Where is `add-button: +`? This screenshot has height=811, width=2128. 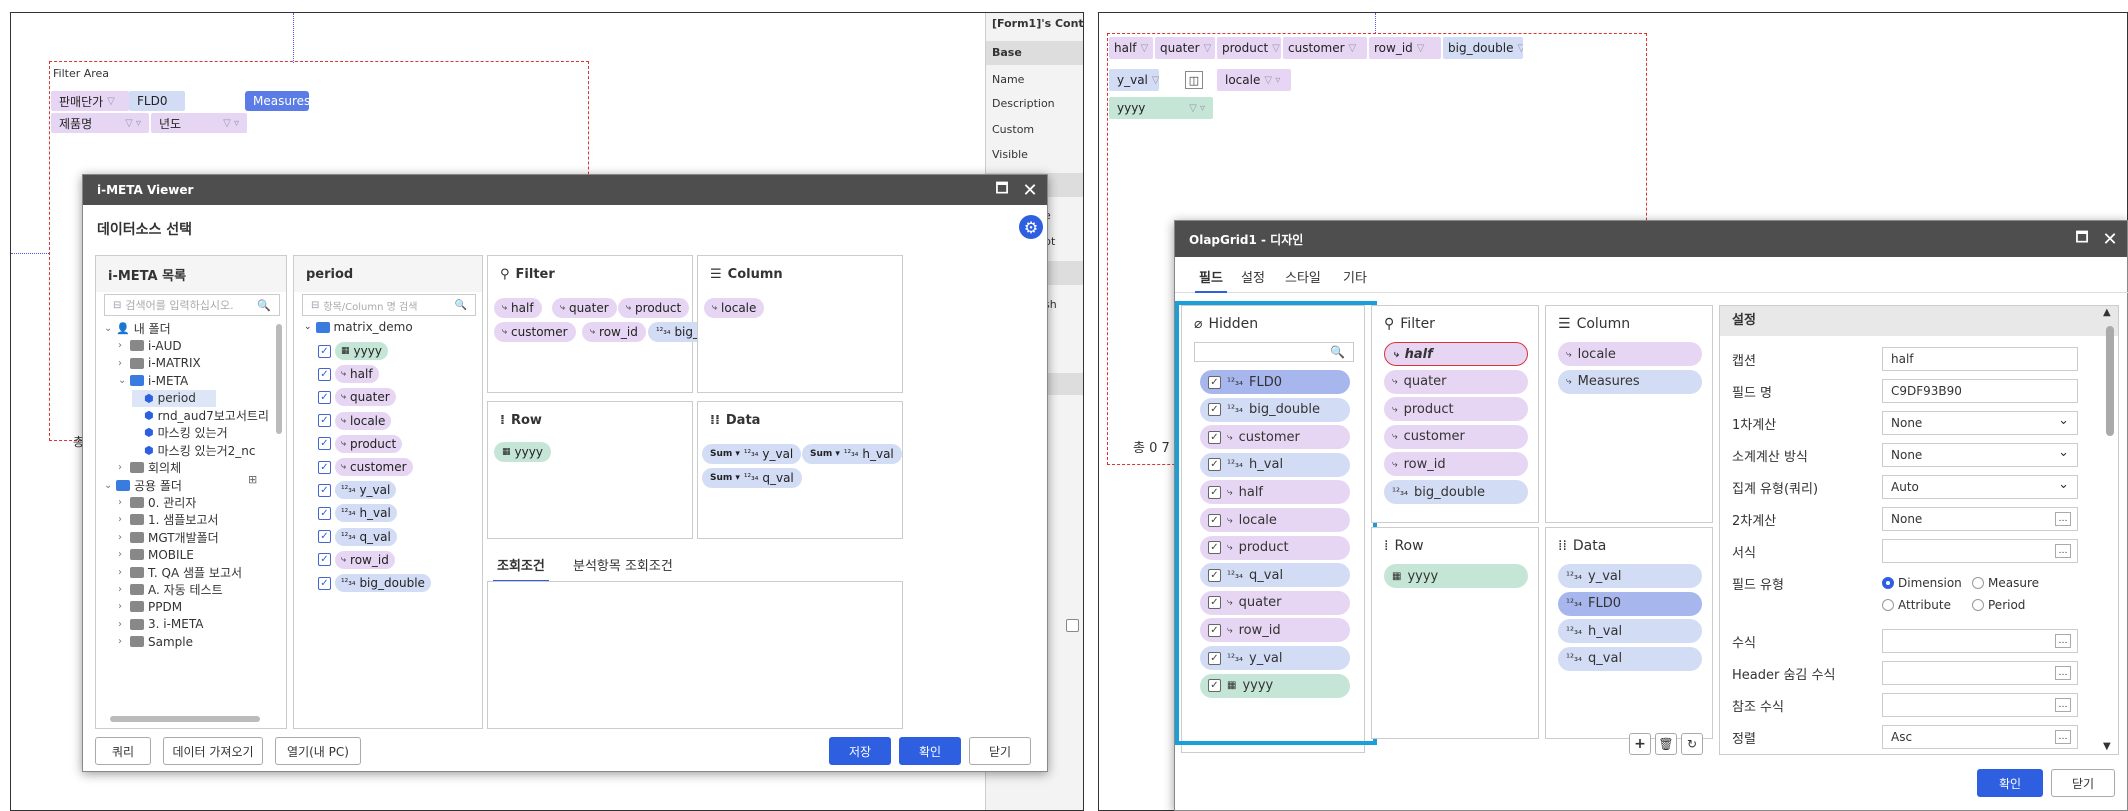 add-button: + is located at coordinates (1640, 744).